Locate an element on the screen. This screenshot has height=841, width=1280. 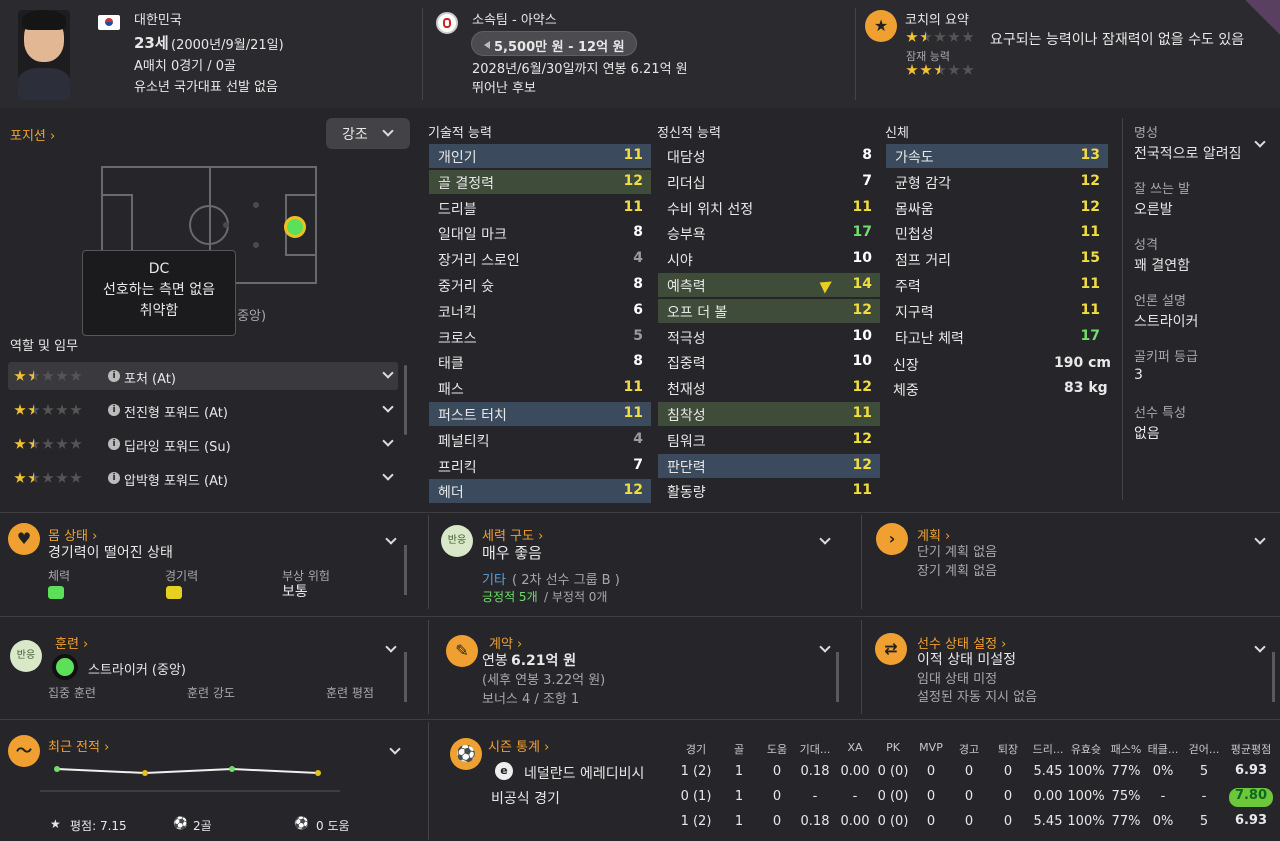
attribute-row: 일대일 마크 8 is located at coordinates (540, 233).